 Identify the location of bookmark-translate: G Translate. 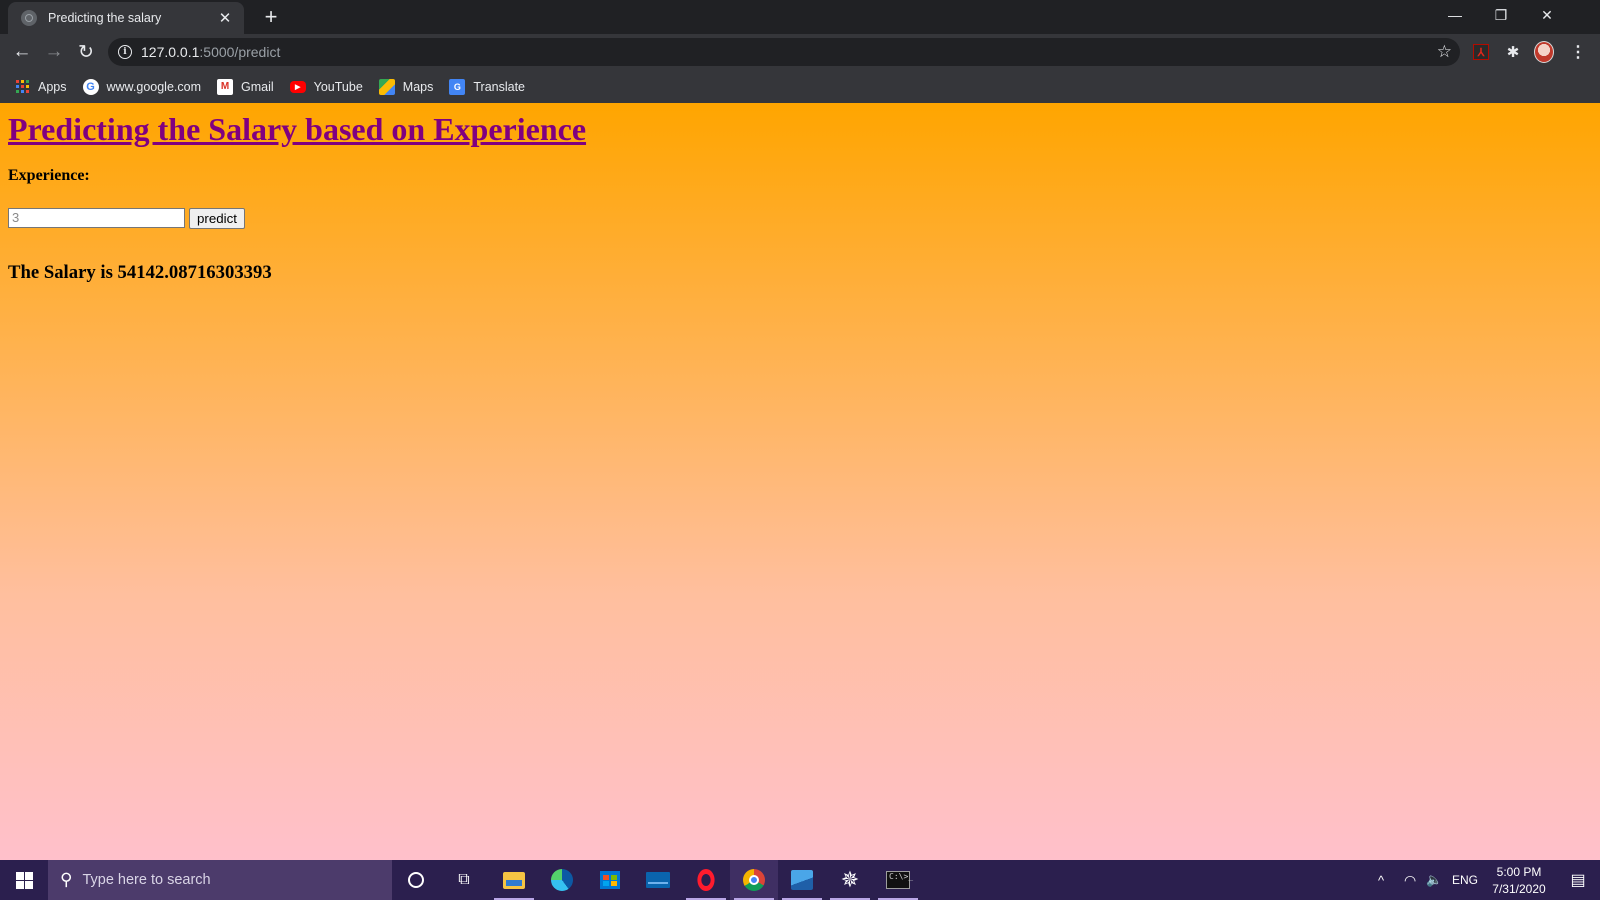
(487, 86).